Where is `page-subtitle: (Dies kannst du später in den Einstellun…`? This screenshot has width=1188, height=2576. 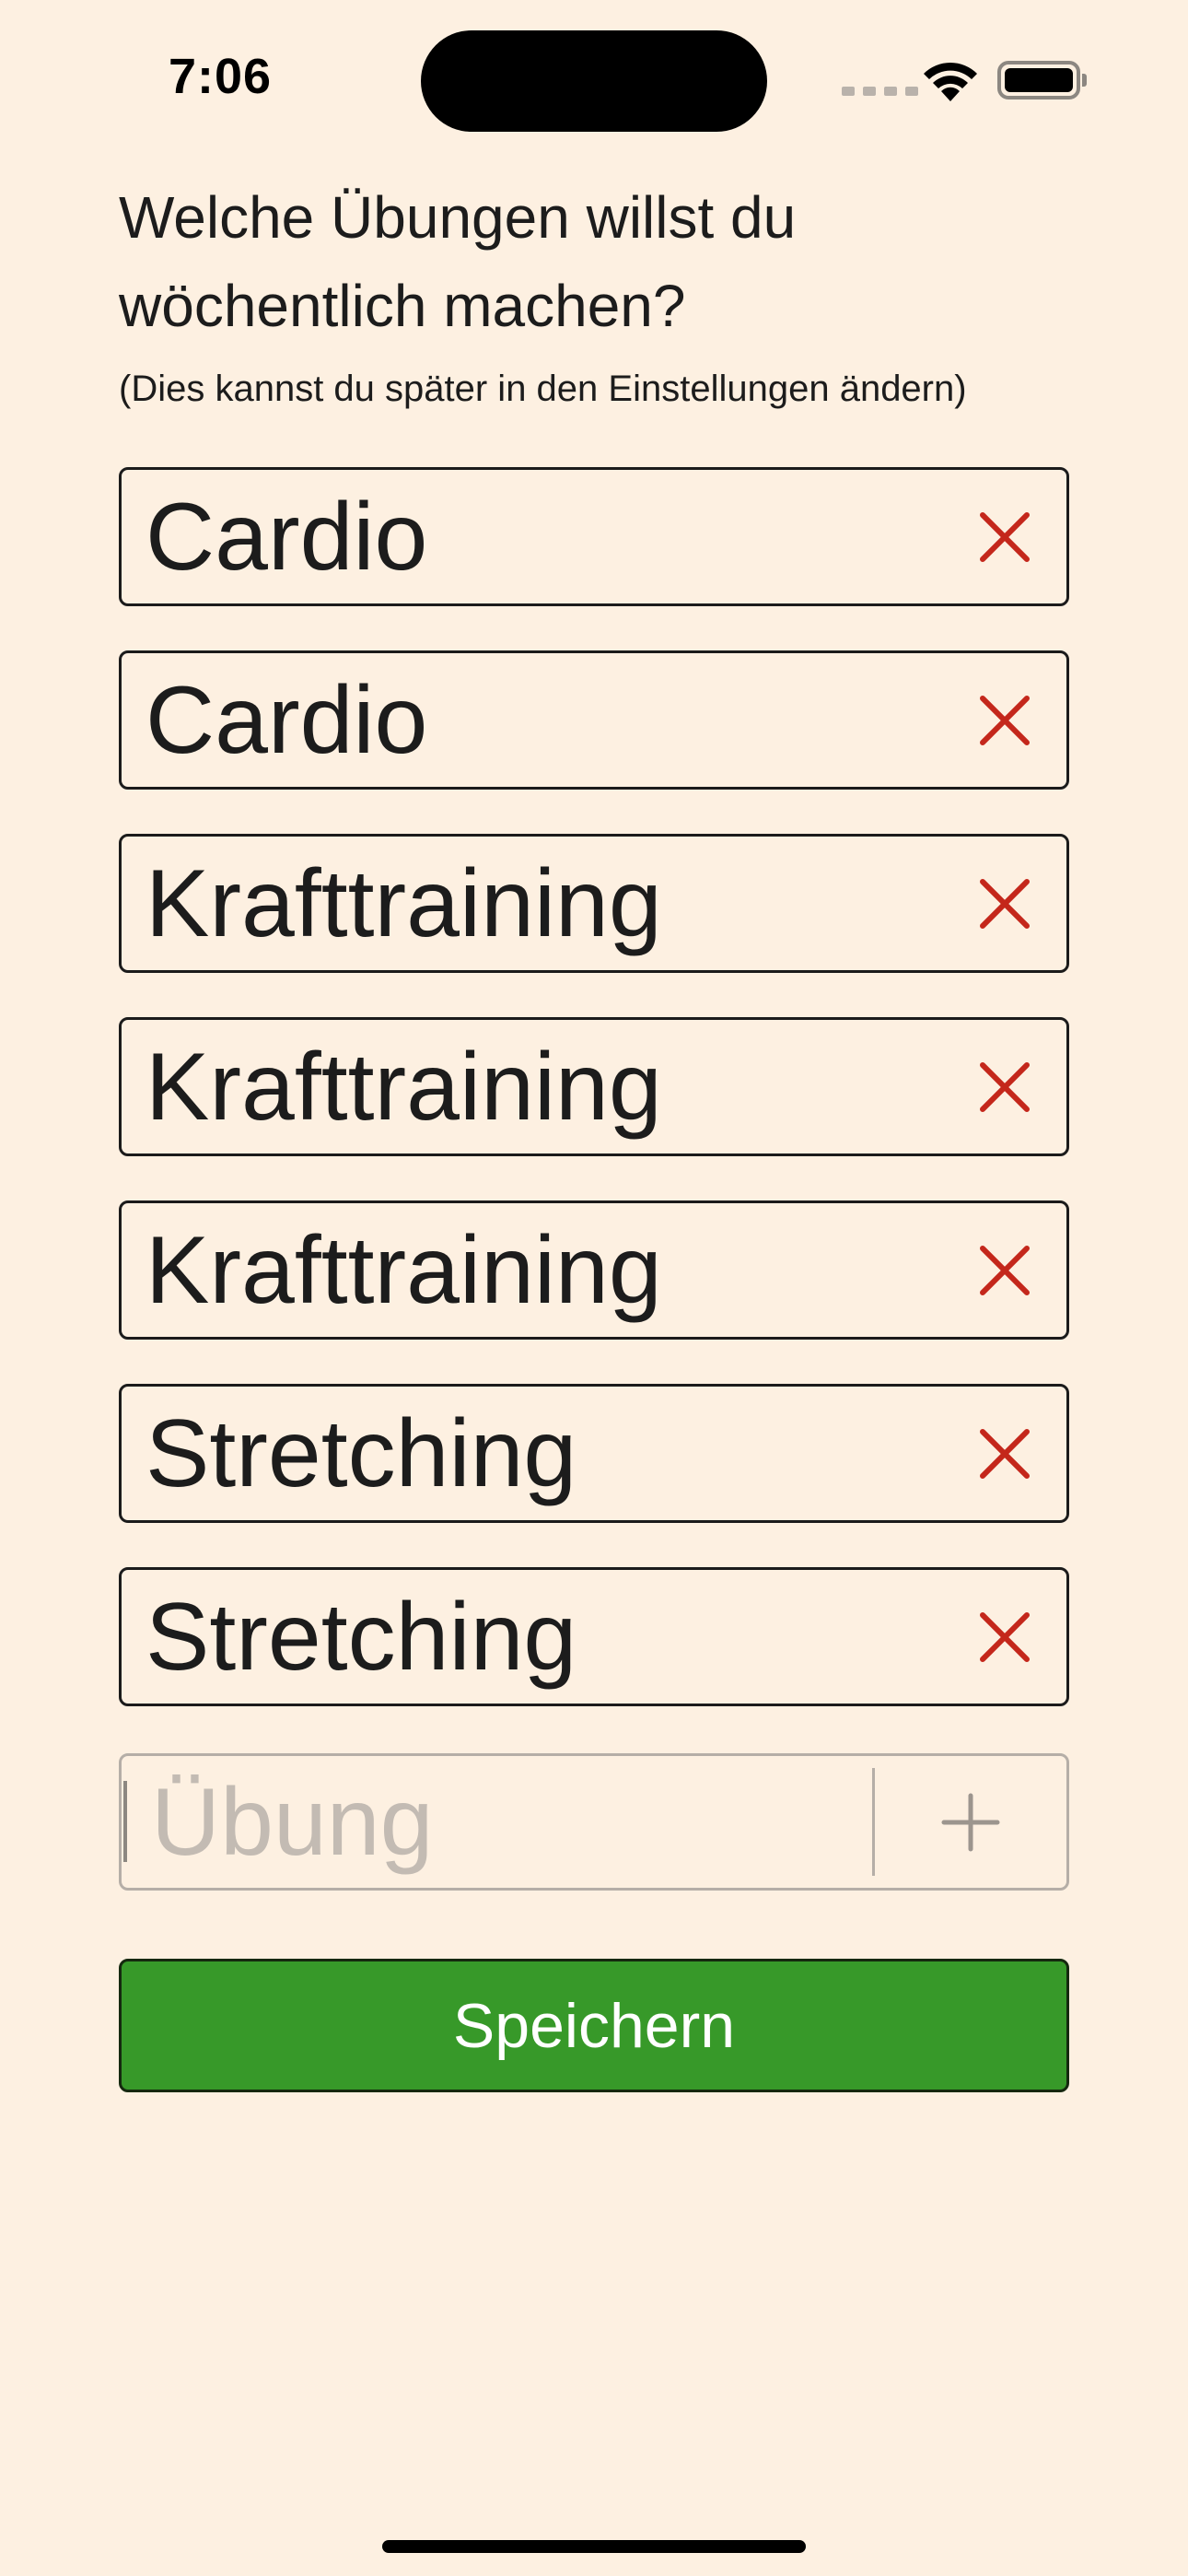
page-subtitle: (Dies kannst du später in den Einstellun… is located at coordinates (543, 389).